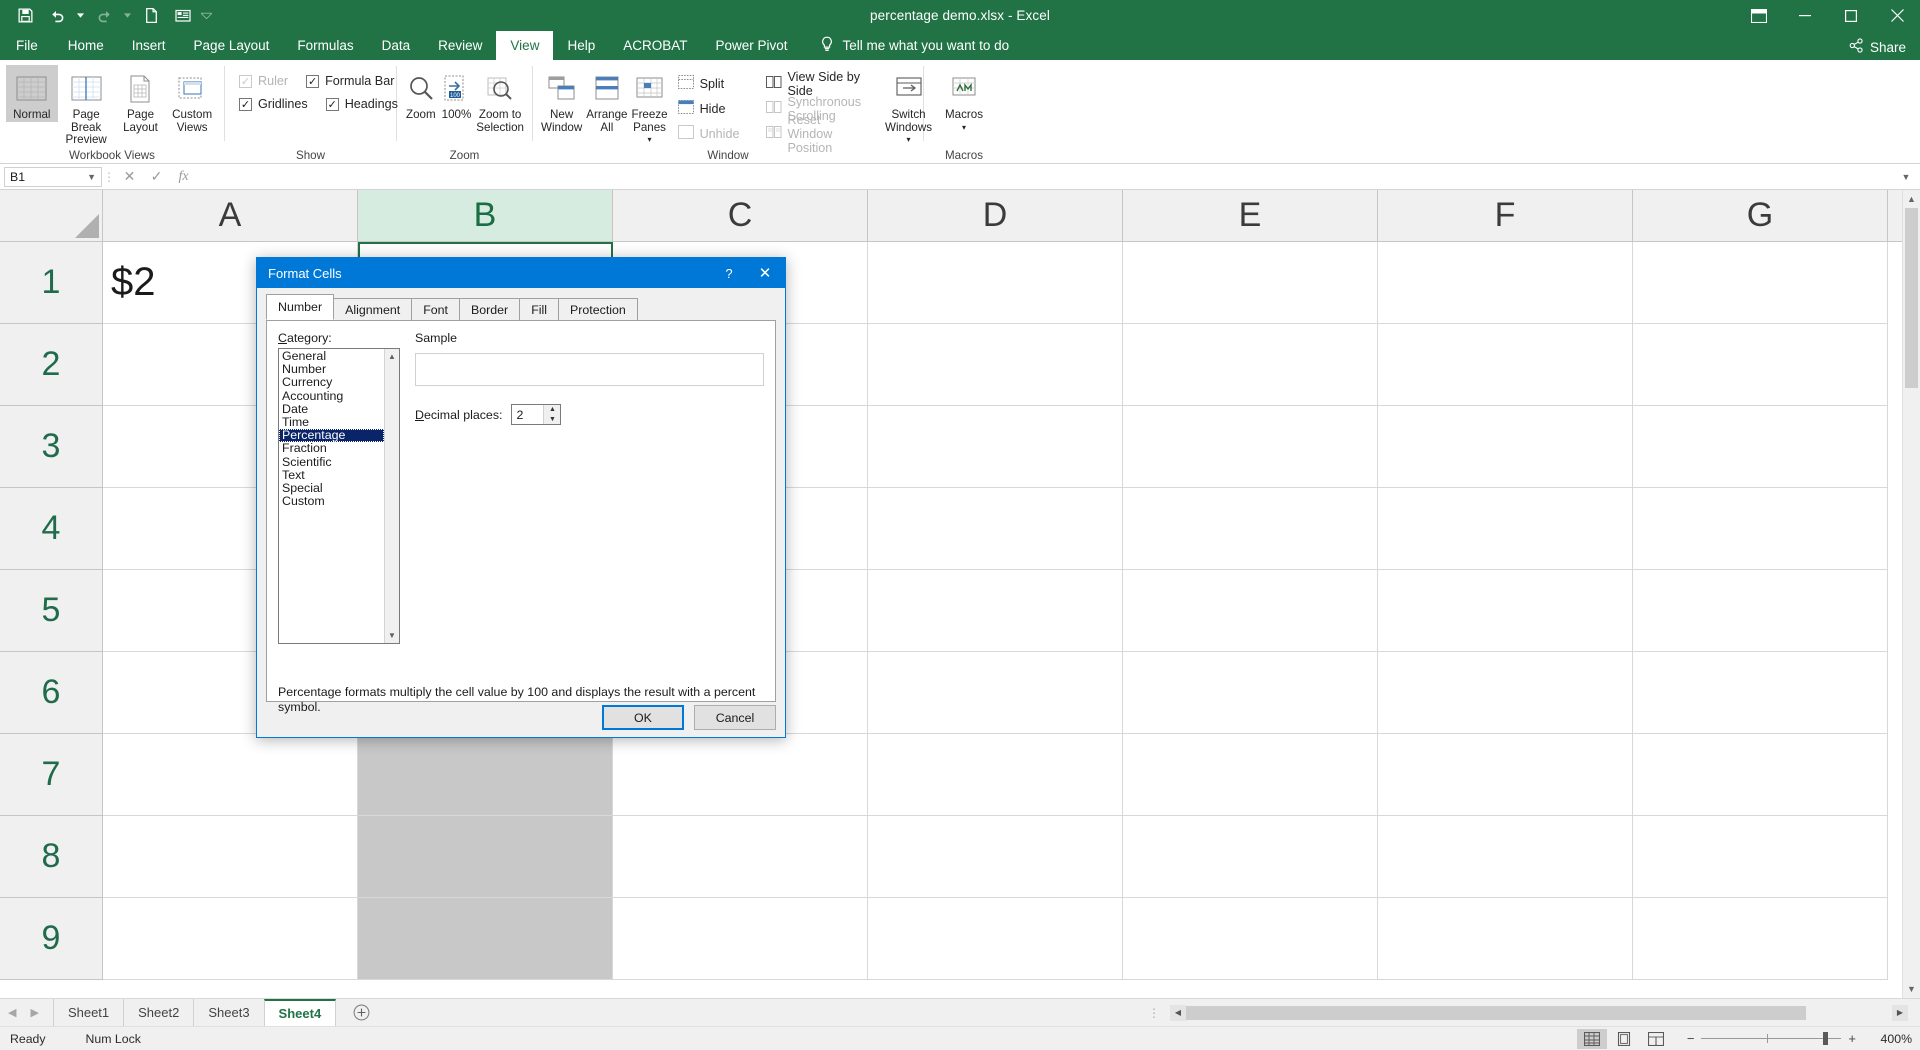  Describe the element at coordinates (51, 283) in the screenshot. I see `row-header-1: 1` at that location.